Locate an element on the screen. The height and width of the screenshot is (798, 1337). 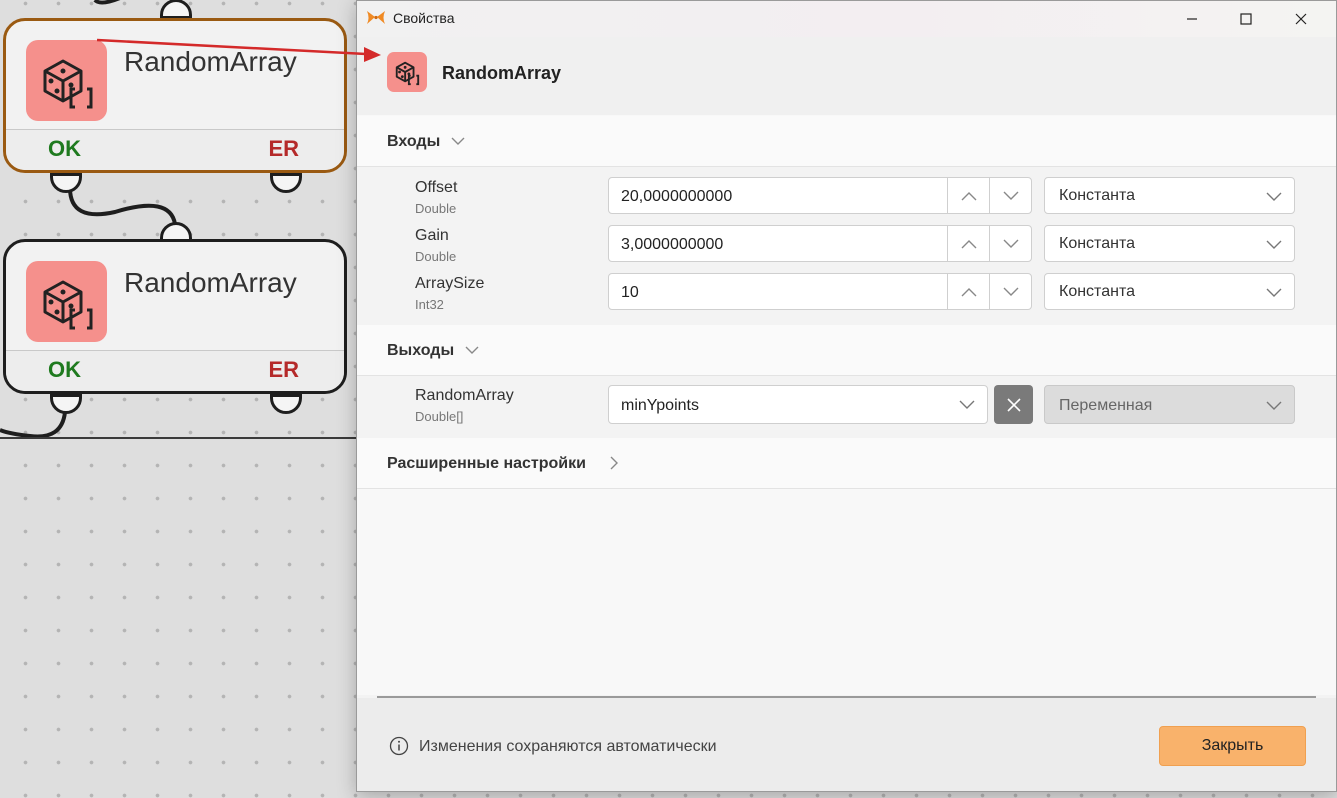
dialog-header: RandomArray is located at coordinates (846, 76).